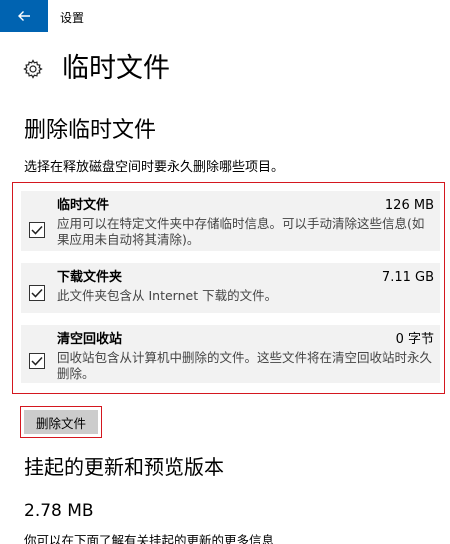 This screenshot has width=450, height=544. I want to click on item-size: 7.11 GB, so click(407, 277).